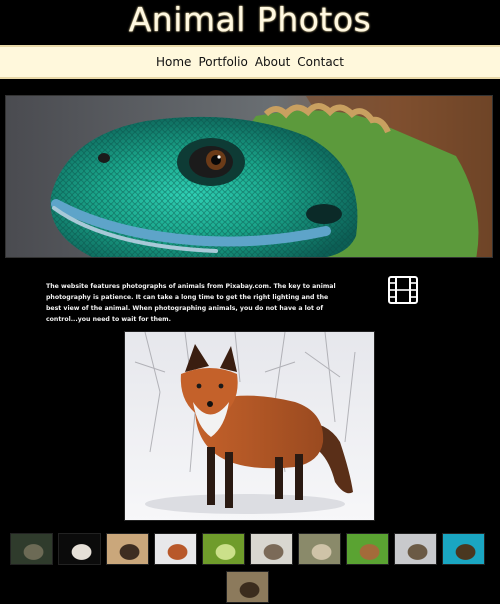  What do you see at coordinates (272, 62) in the screenshot?
I see `nav-about: About` at bounding box center [272, 62].